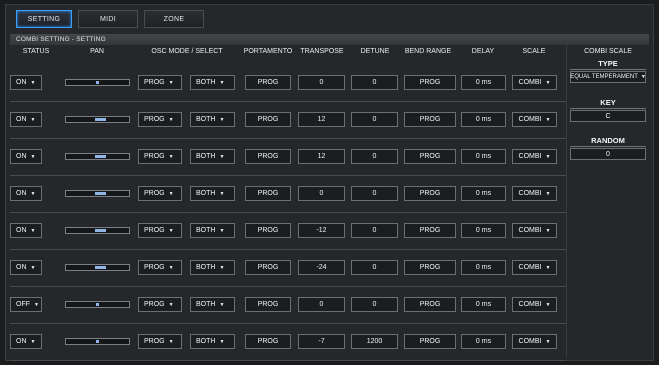  I want to click on tab-setting: SETTING, so click(44, 19).